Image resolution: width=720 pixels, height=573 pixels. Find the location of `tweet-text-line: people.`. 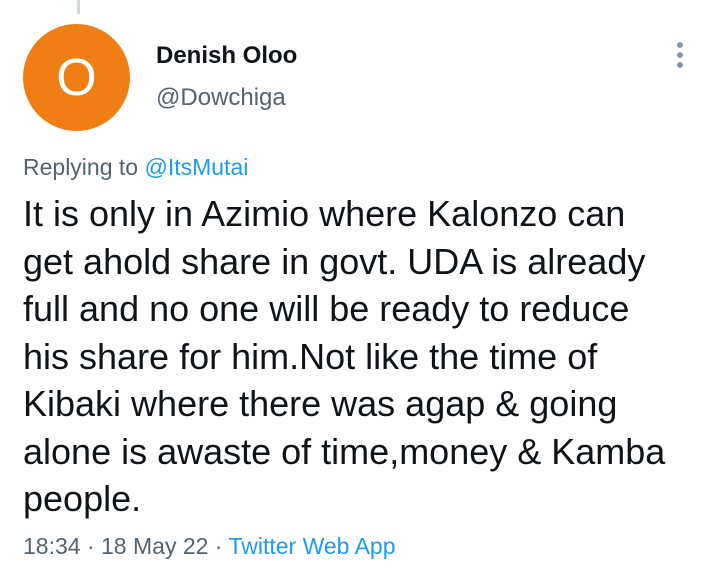

tweet-text-line: people. is located at coordinates (82, 498).